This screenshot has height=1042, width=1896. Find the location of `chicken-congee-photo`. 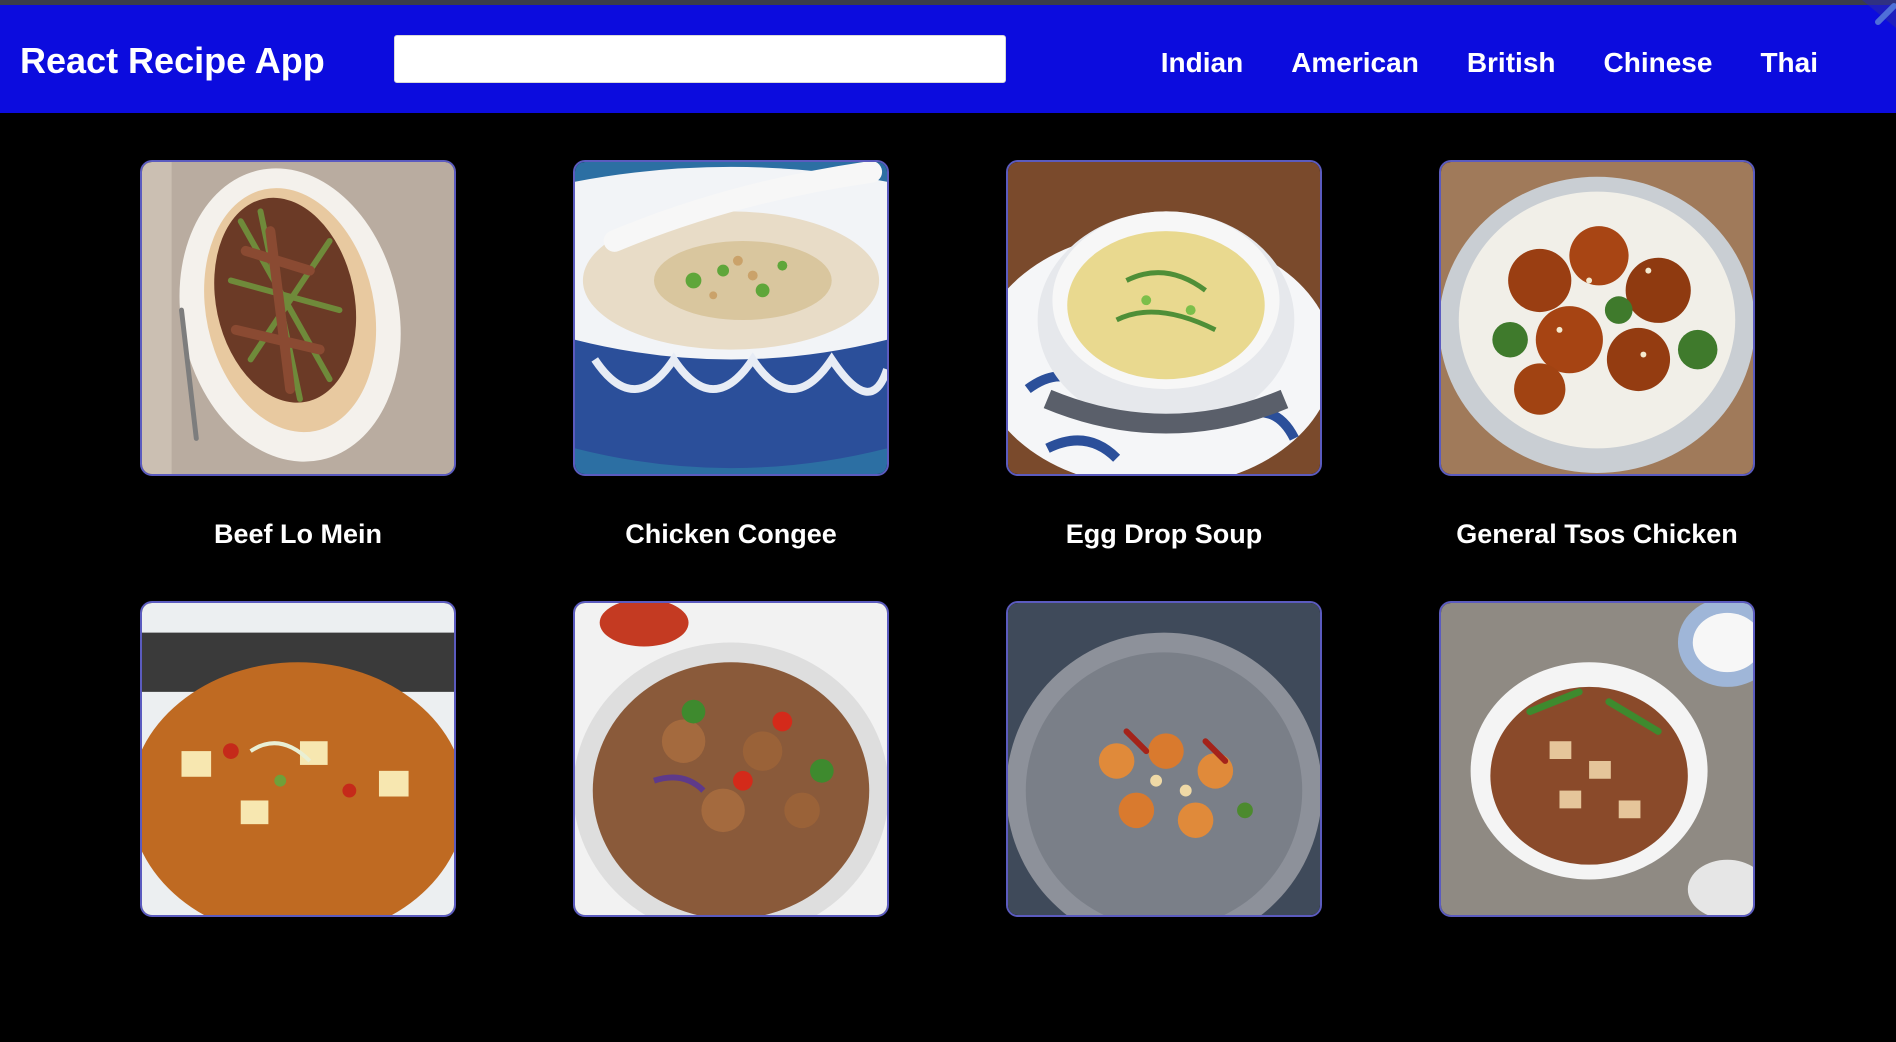

chicken-congee-photo is located at coordinates (731, 318).